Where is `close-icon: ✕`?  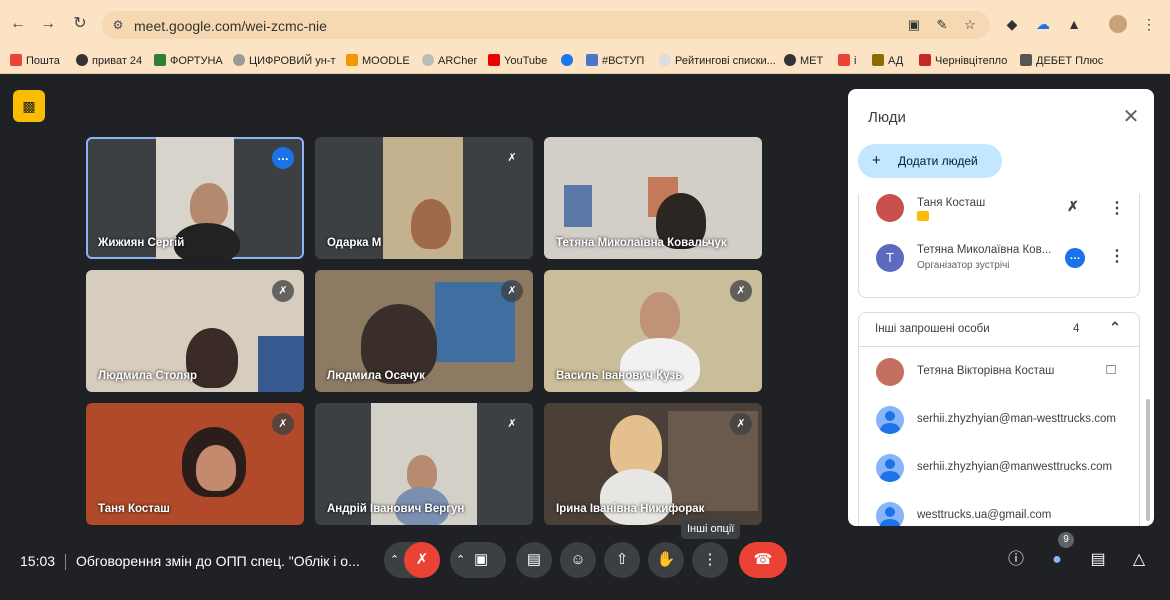 close-icon: ✕ is located at coordinates (1131, 117).